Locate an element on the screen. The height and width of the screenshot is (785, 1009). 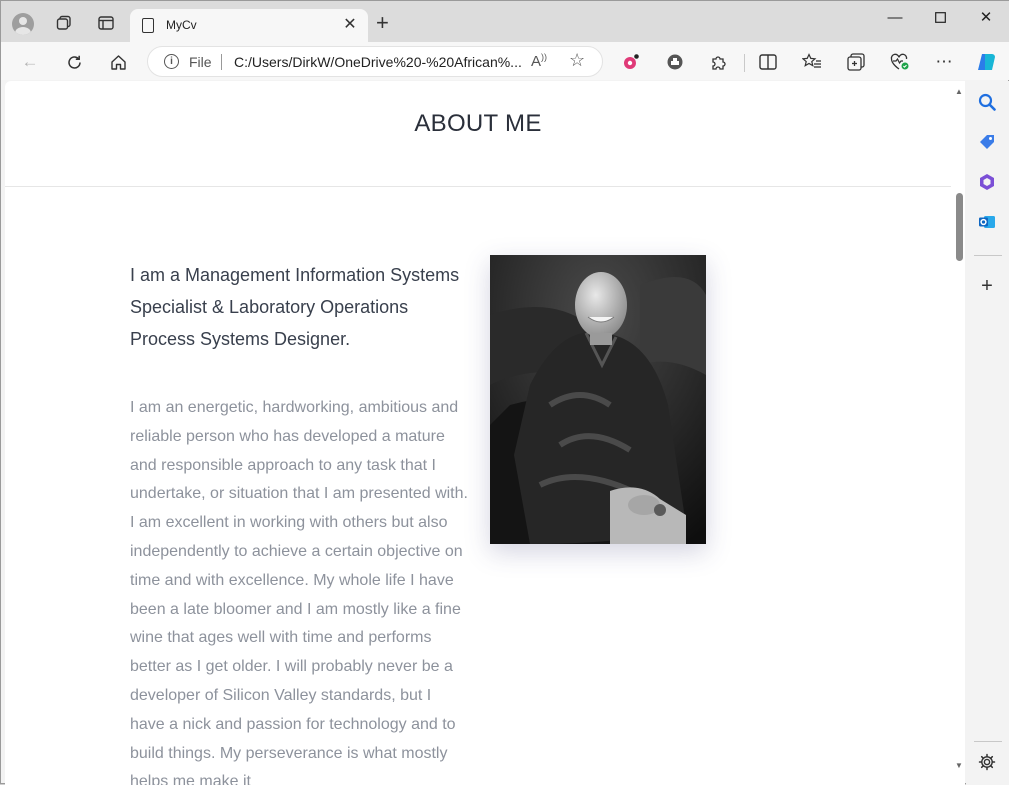
maximize-icon is located at coordinates (940, 18).